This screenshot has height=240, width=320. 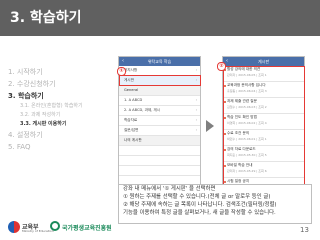 I want to click on ministry-logo-subtext: Ministry of Education, so click(x=38, y=231).